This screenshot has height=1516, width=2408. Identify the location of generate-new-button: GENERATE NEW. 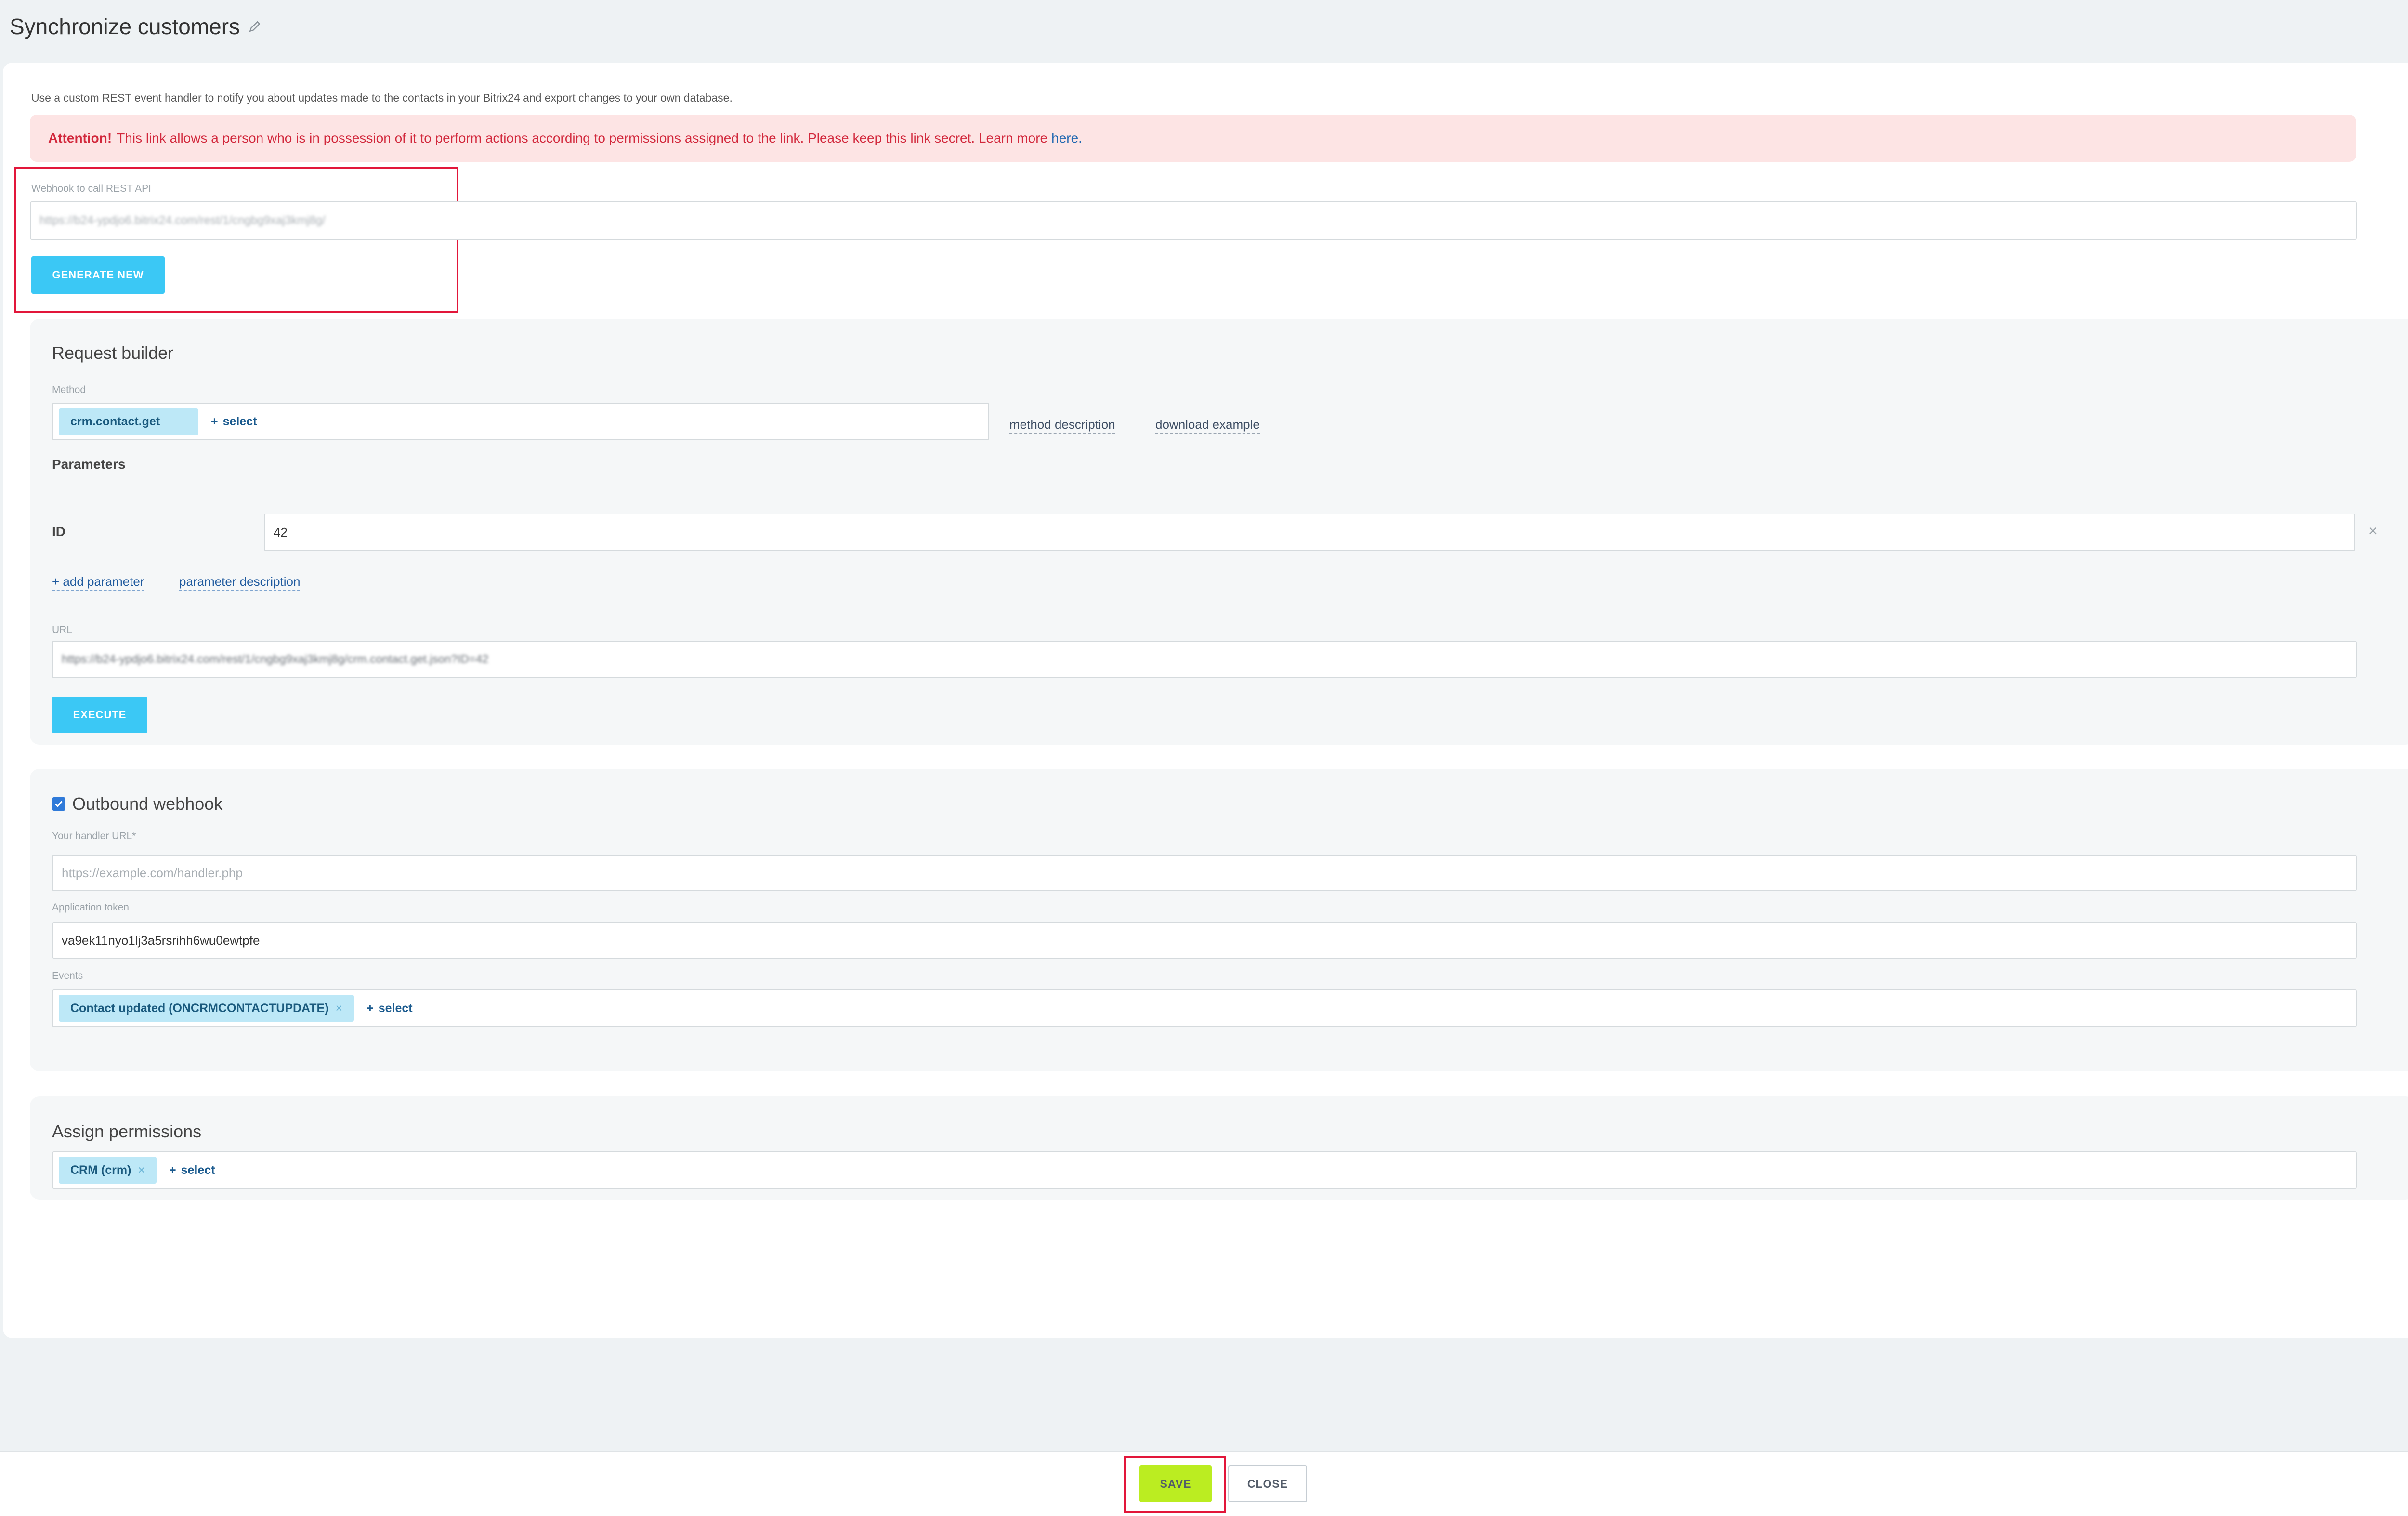
(98, 275).